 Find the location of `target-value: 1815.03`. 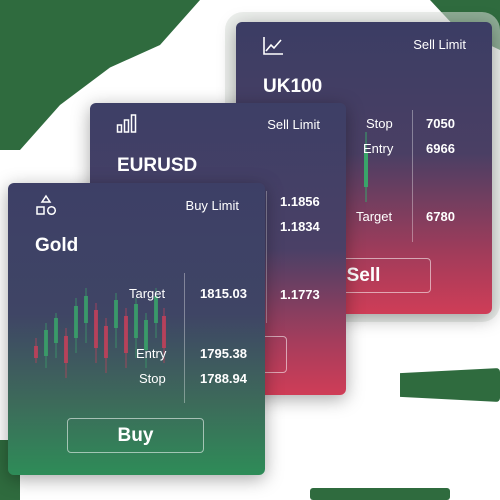

target-value: 1815.03 is located at coordinates (223, 293).